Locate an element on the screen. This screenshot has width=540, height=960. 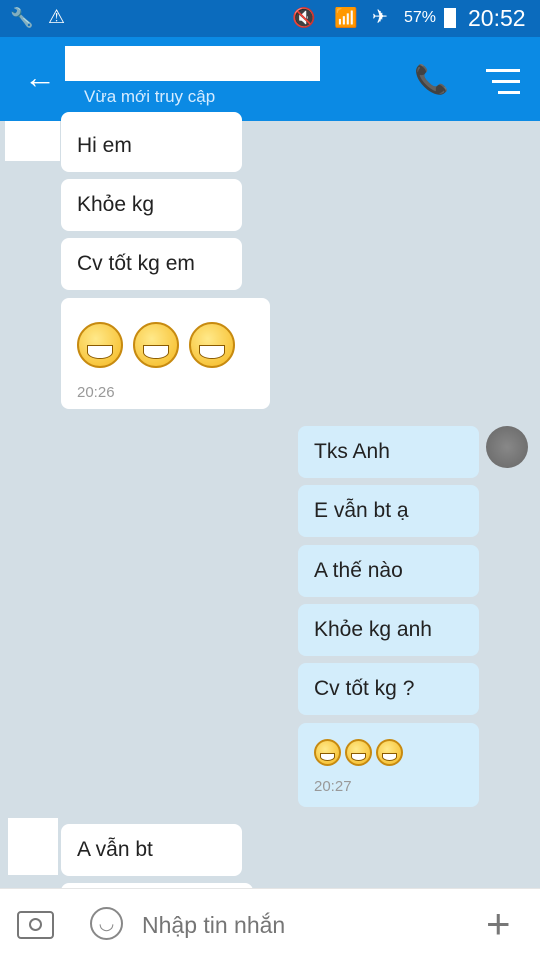
status-bar: 🔧 ⚠ 🔇 📶 ✈ 57% 20:52 is located at coordinates (270, 18).